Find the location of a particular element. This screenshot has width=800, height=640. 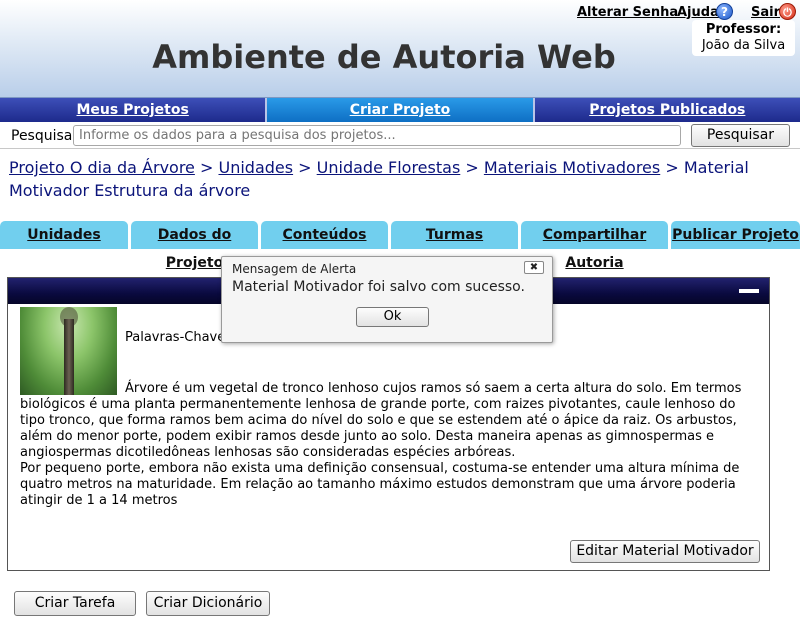

search-label: Pesquisa is located at coordinates (42, 136).